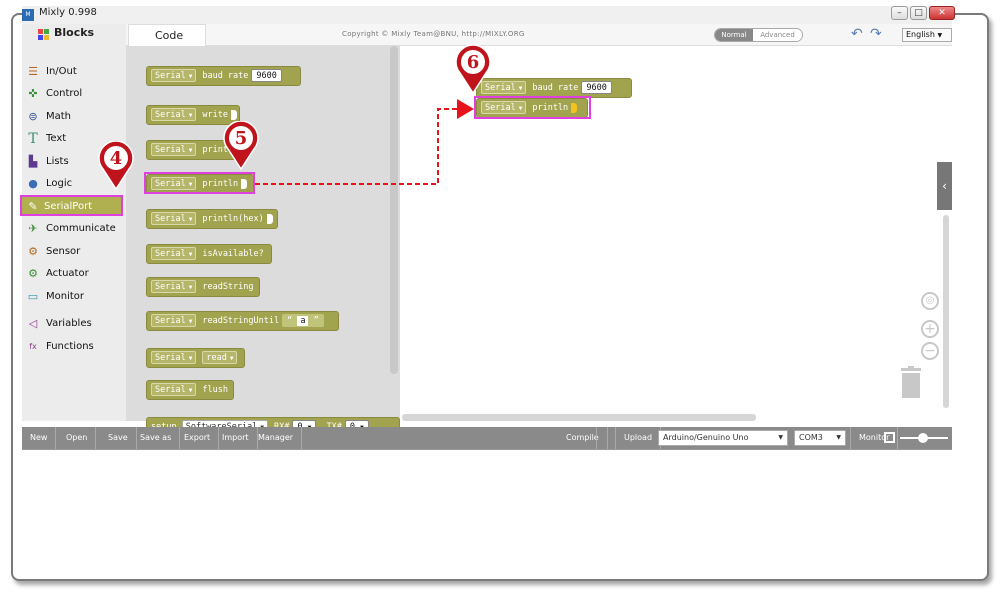 The width and height of the screenshot is (1000, 594). I want to click on monitor-icon: ▭, so click(33, 296).